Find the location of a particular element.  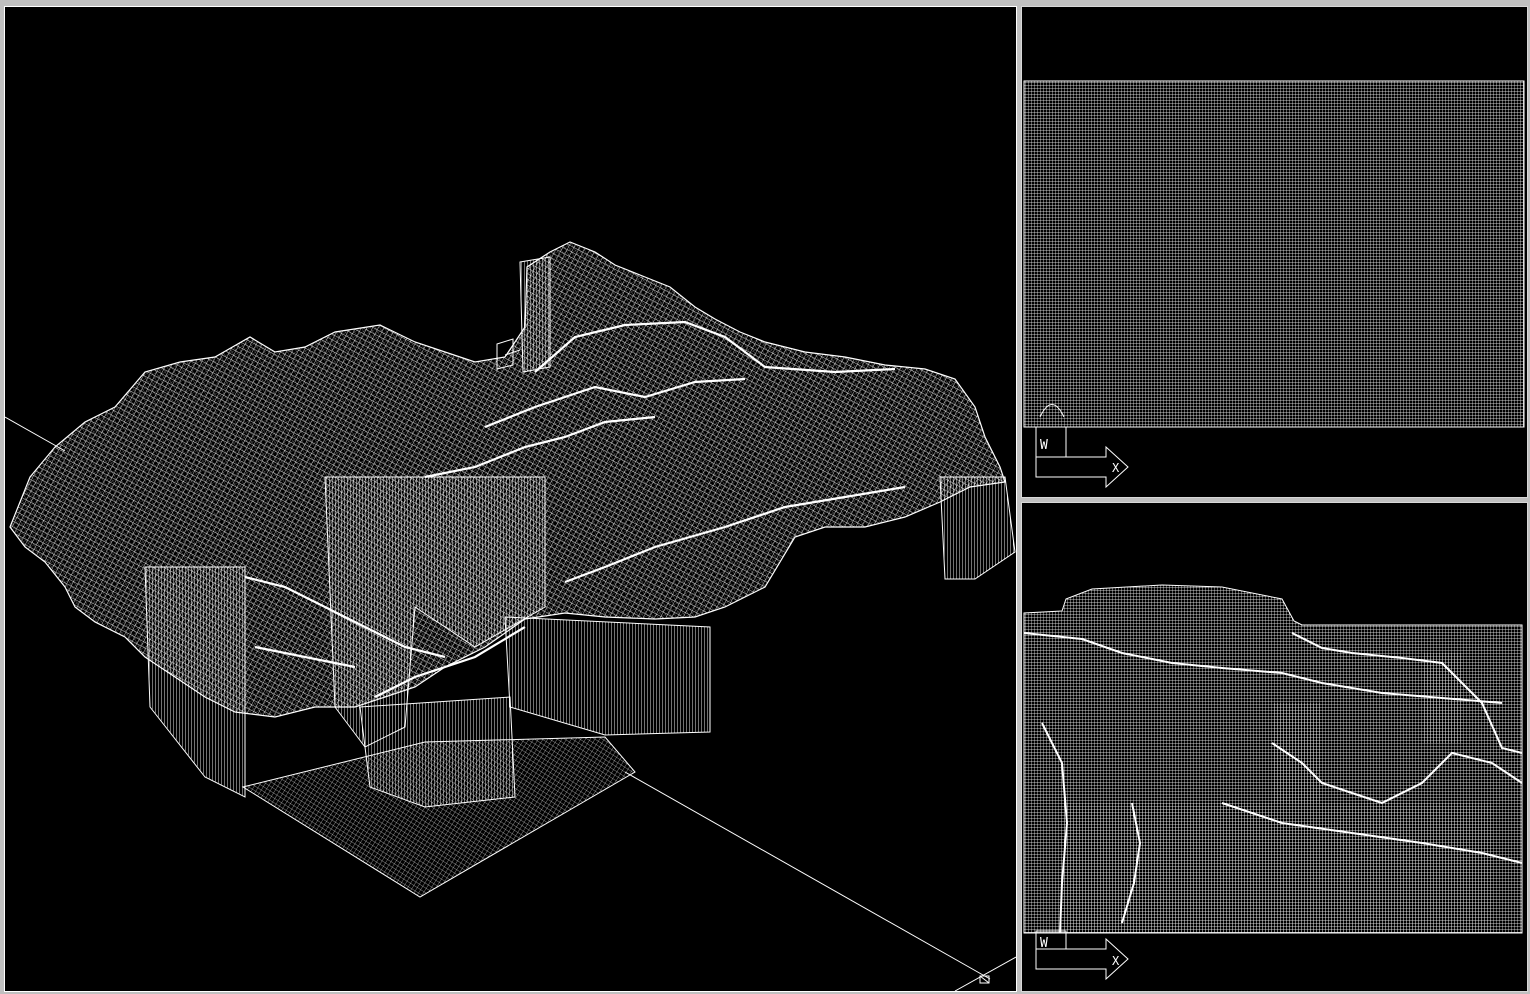

axis-line-corner is located at coordinates (985, 973).